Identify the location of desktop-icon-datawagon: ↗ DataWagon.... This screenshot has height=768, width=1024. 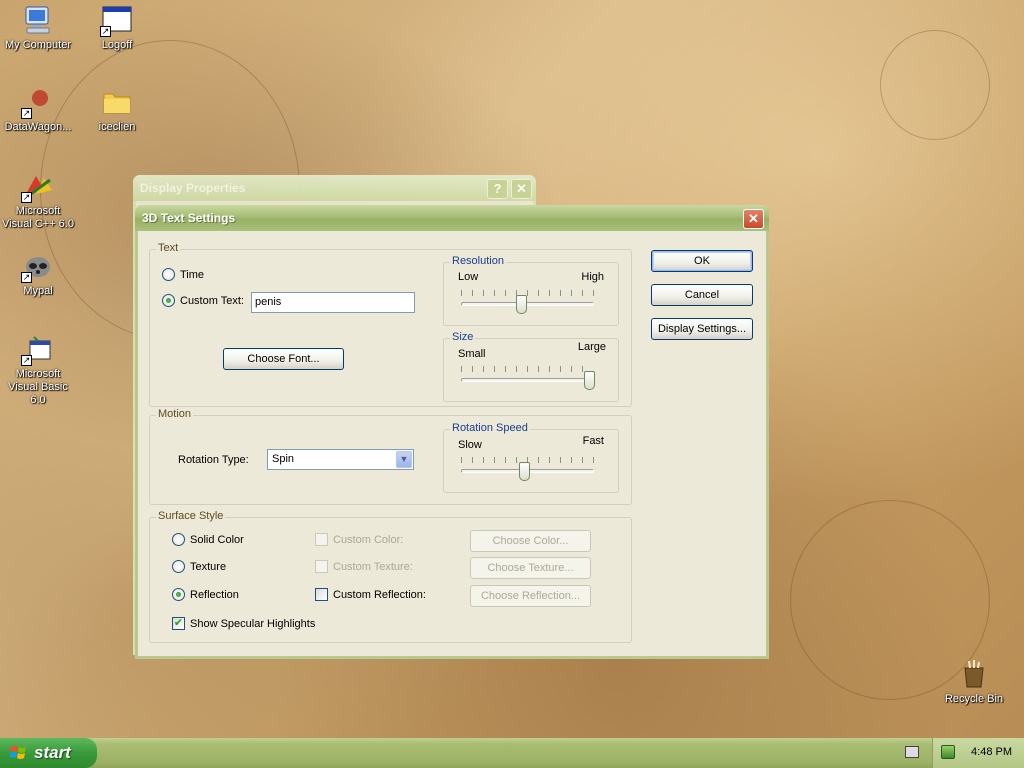
(38, 110).